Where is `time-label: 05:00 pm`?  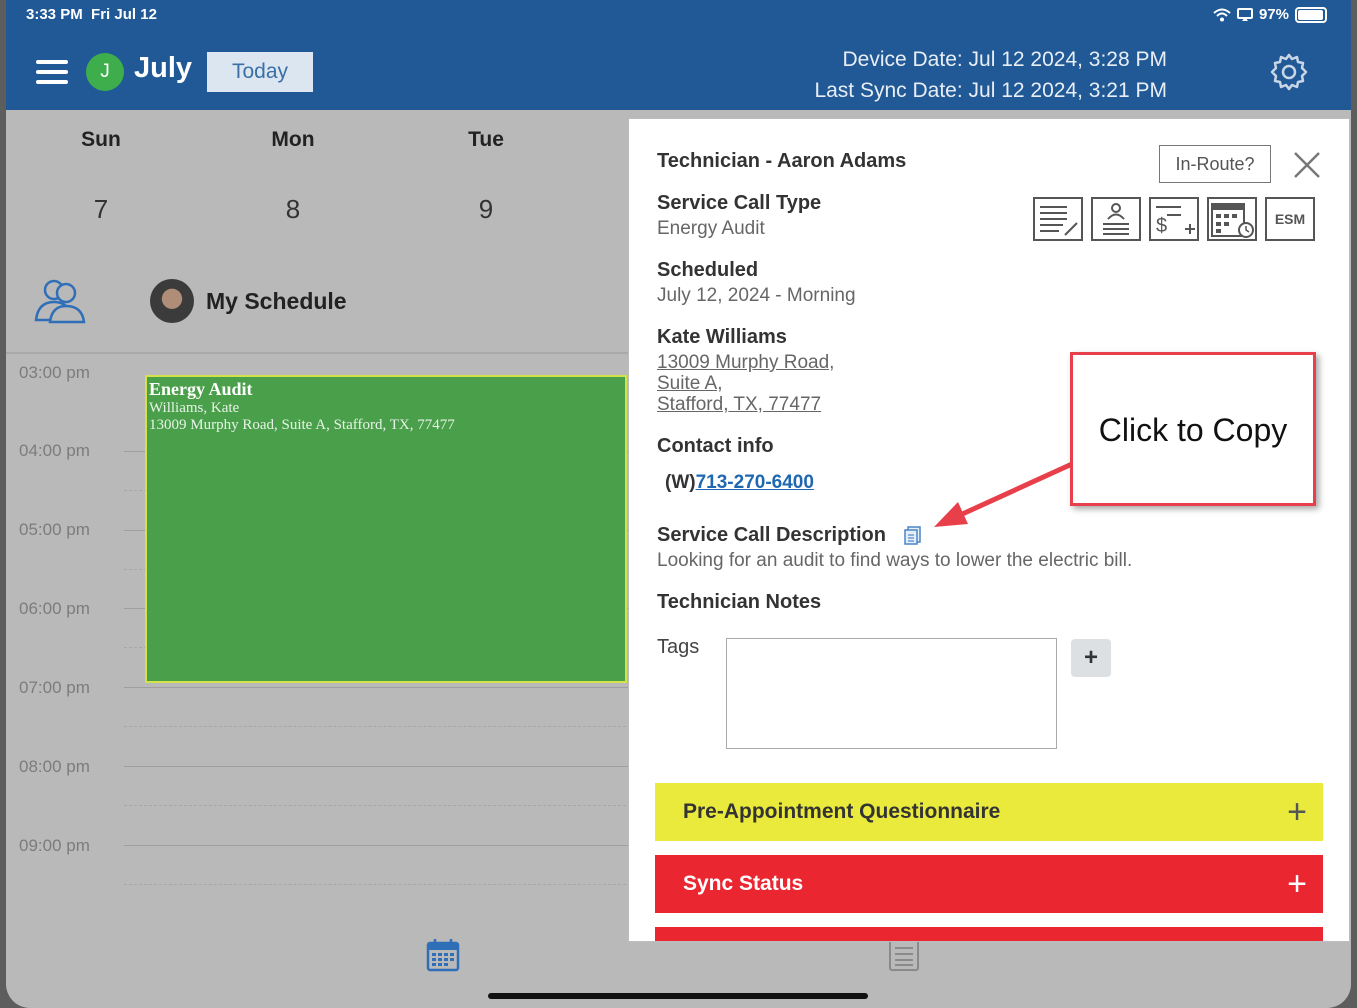 time-label: 05:00 pm is located at coordinates (54, 529).